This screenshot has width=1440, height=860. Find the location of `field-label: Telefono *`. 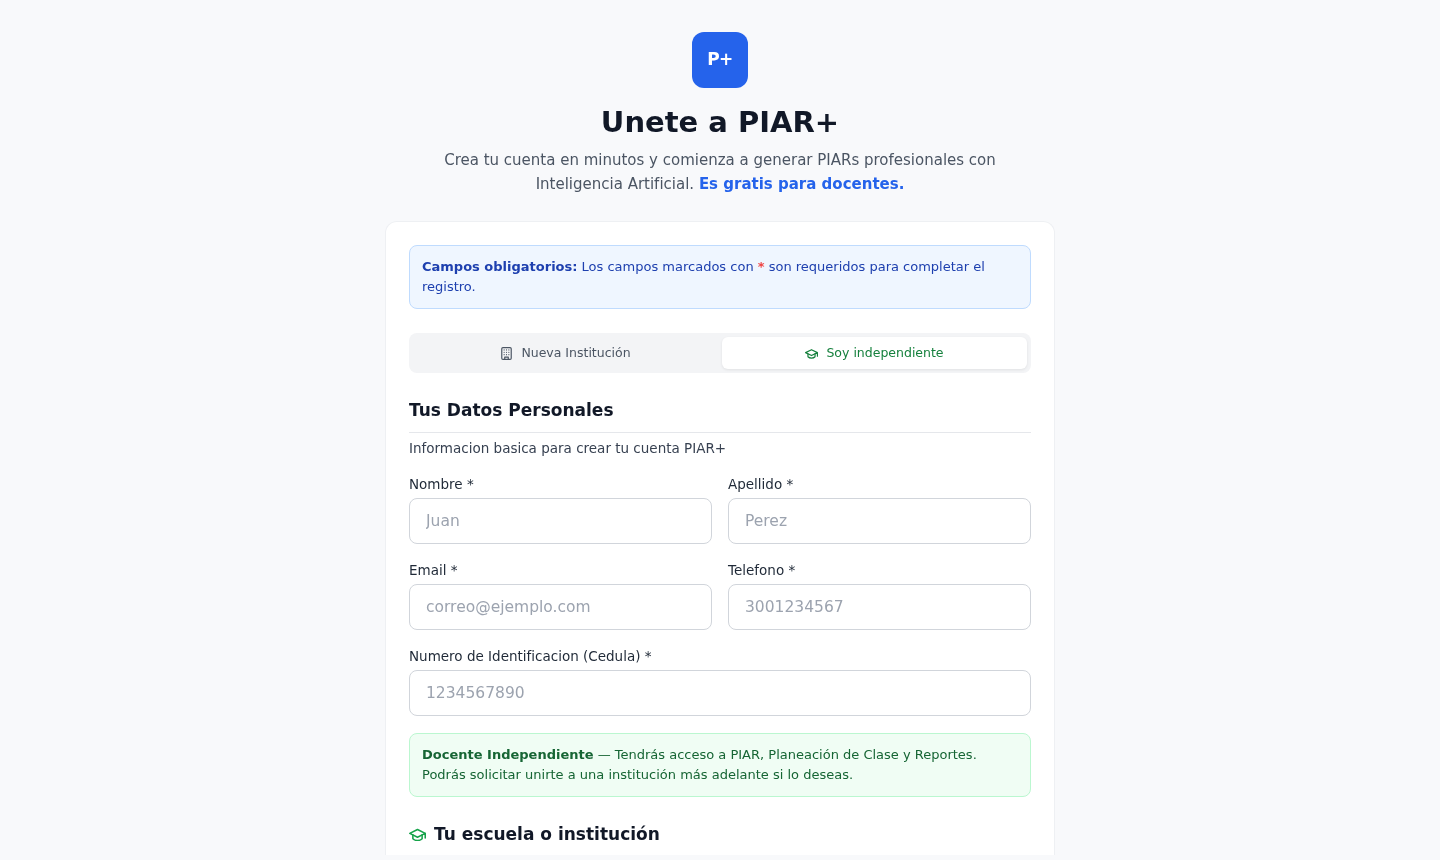

field-label: Telefono * is located at coordinates (762, 570).